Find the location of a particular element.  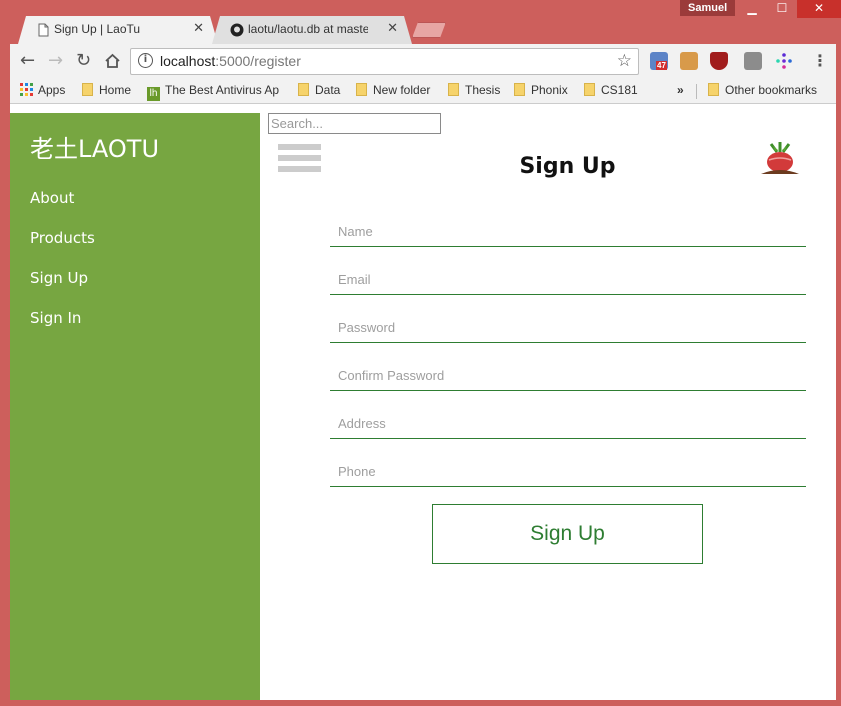

bookmark-other: Other bookmarks is located at coordinates (762, 90).